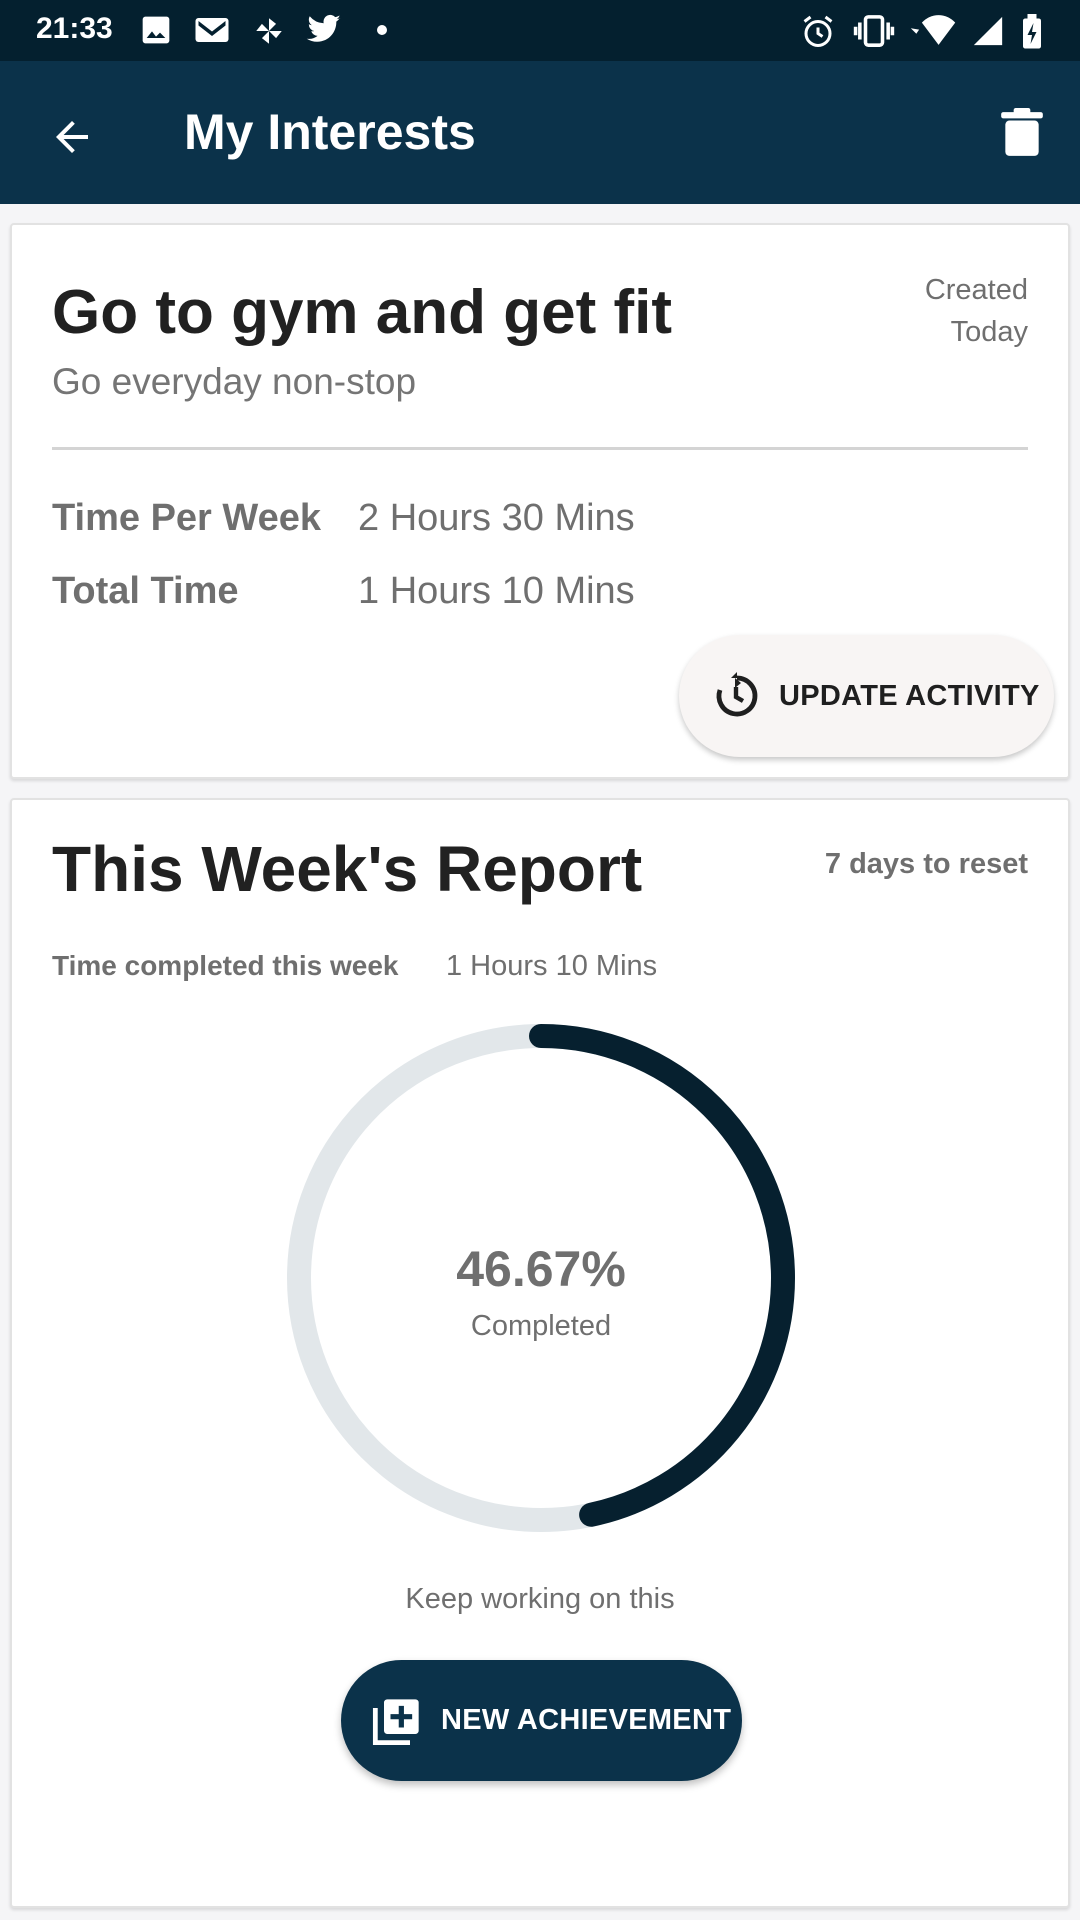  What do you see at coordinates (909, 695) in the screenshot?
I see `update-activity-label: UPDATE ACTIVITY` at bounding box center [909, 695].